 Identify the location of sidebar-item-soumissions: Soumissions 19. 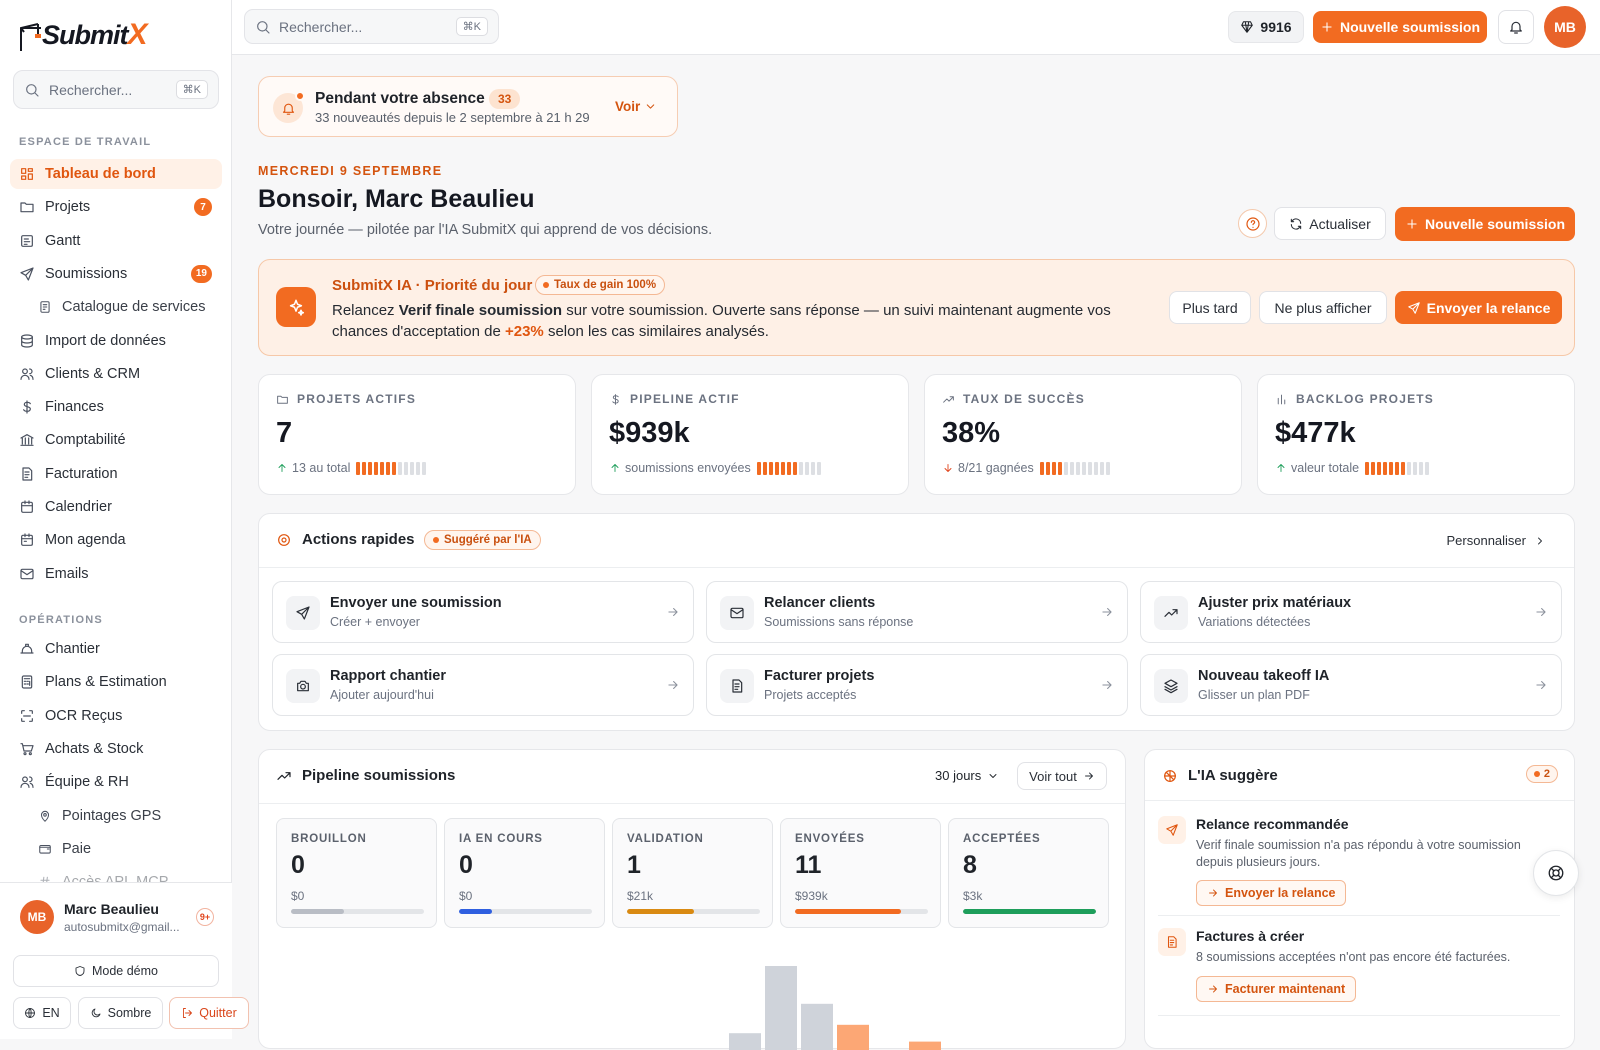
(116, 274).